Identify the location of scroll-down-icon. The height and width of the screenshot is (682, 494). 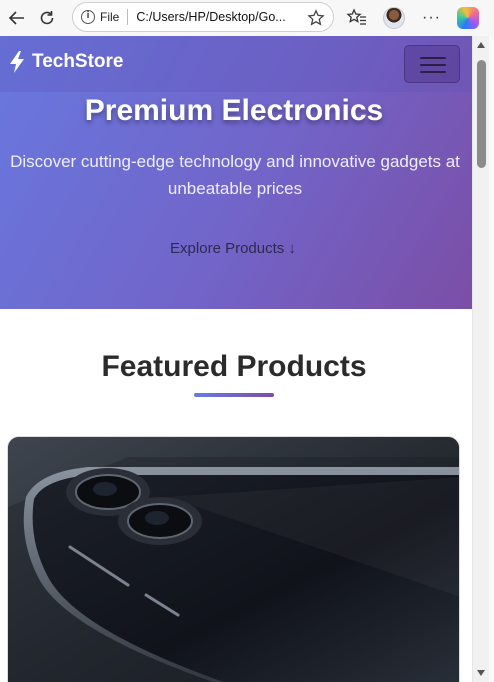
(481, 673).